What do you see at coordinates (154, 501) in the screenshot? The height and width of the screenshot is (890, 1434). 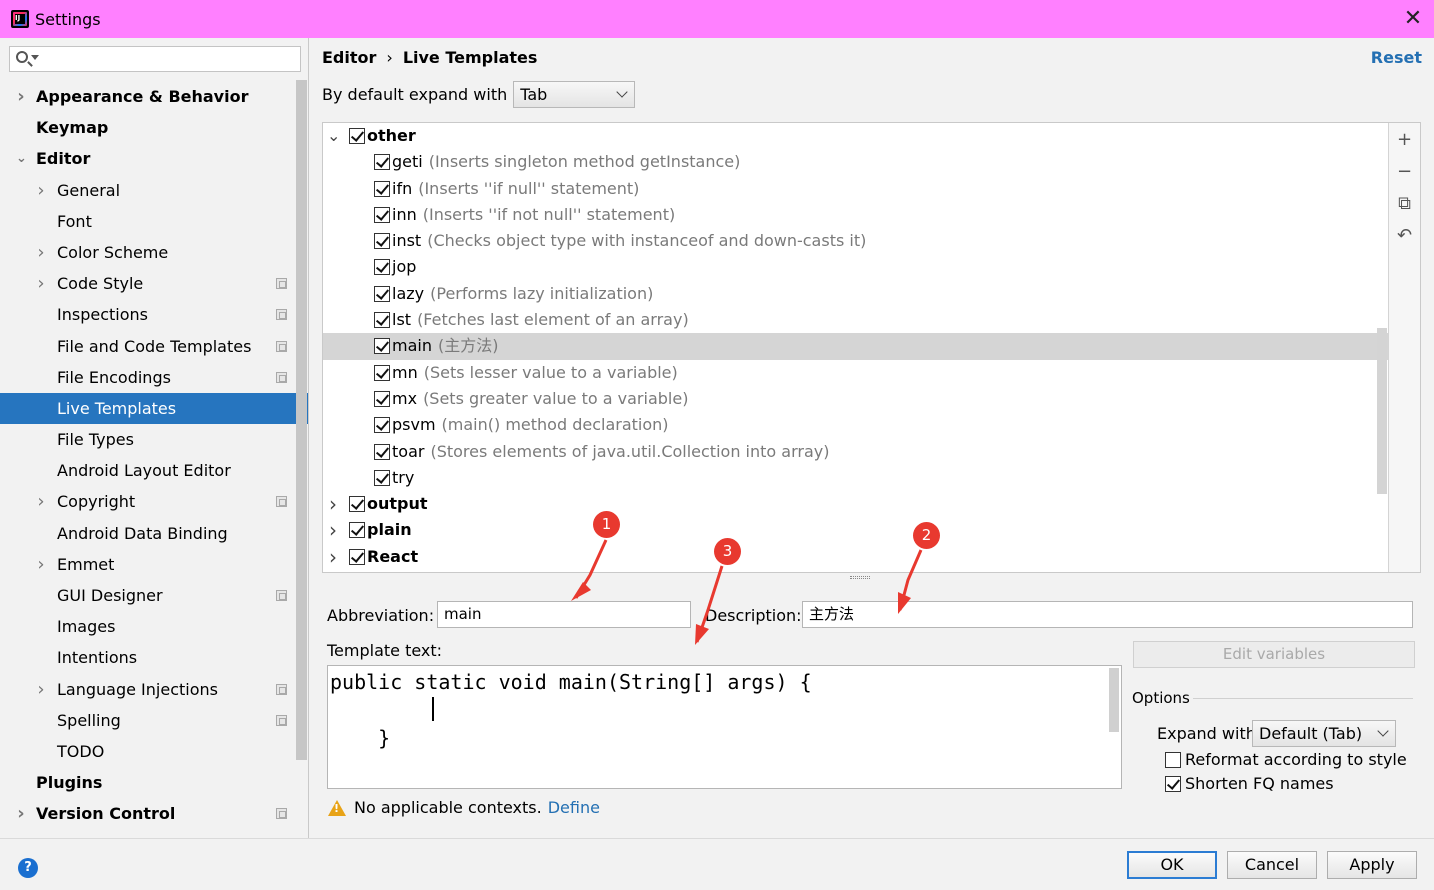 I see `sidebar-item-copyright: › Copyright` at bounding box center [154, 501].